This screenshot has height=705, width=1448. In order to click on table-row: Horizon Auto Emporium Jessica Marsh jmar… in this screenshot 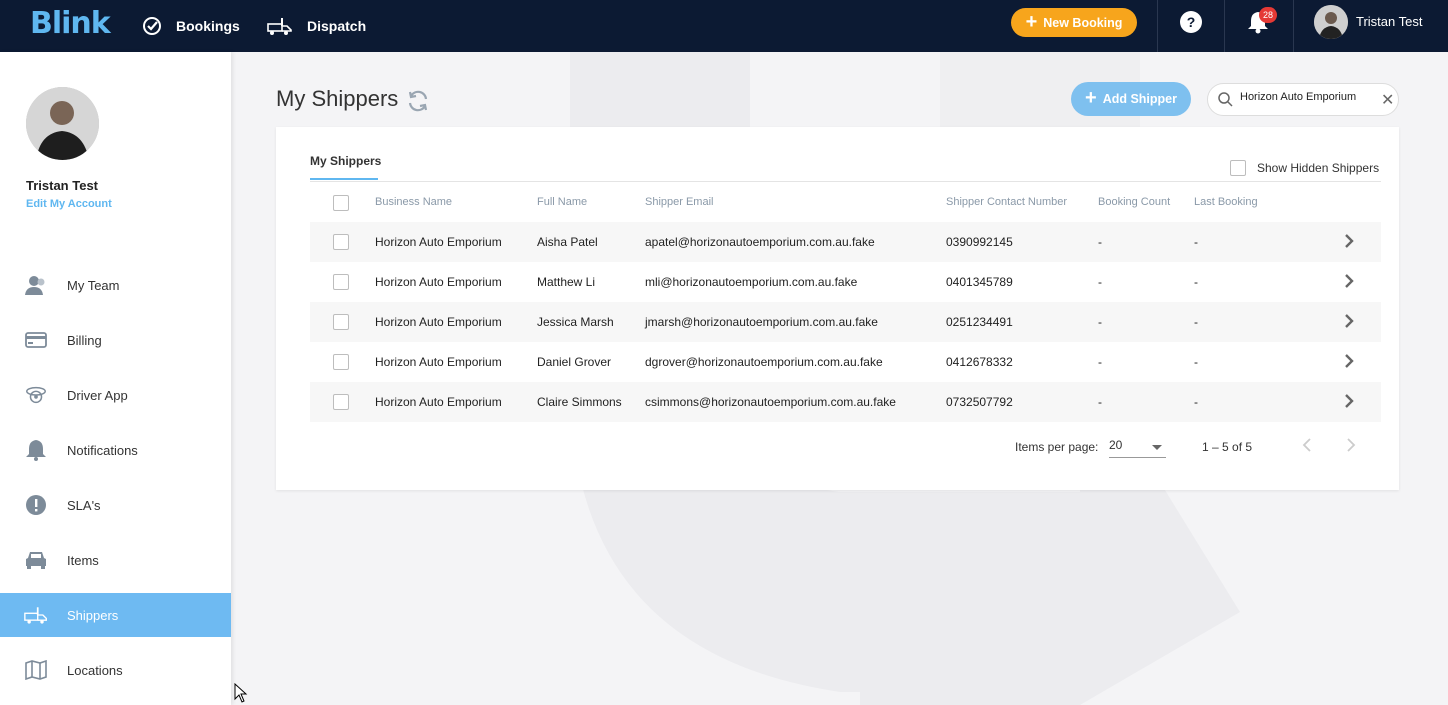, I will do `click(845, 322)`.